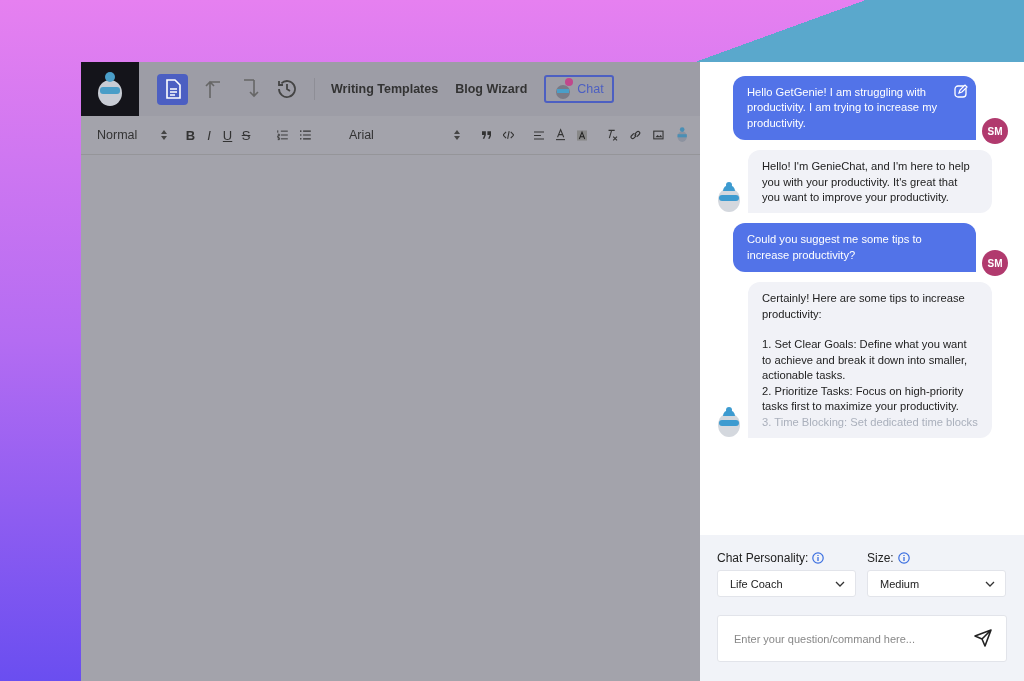 Image resolution: width=1024 pixels, height=681 pixels. What do you see at coordinates (190, 135) in the screenshot?
I see `bold-button: B` at bounding box center [190, 135].